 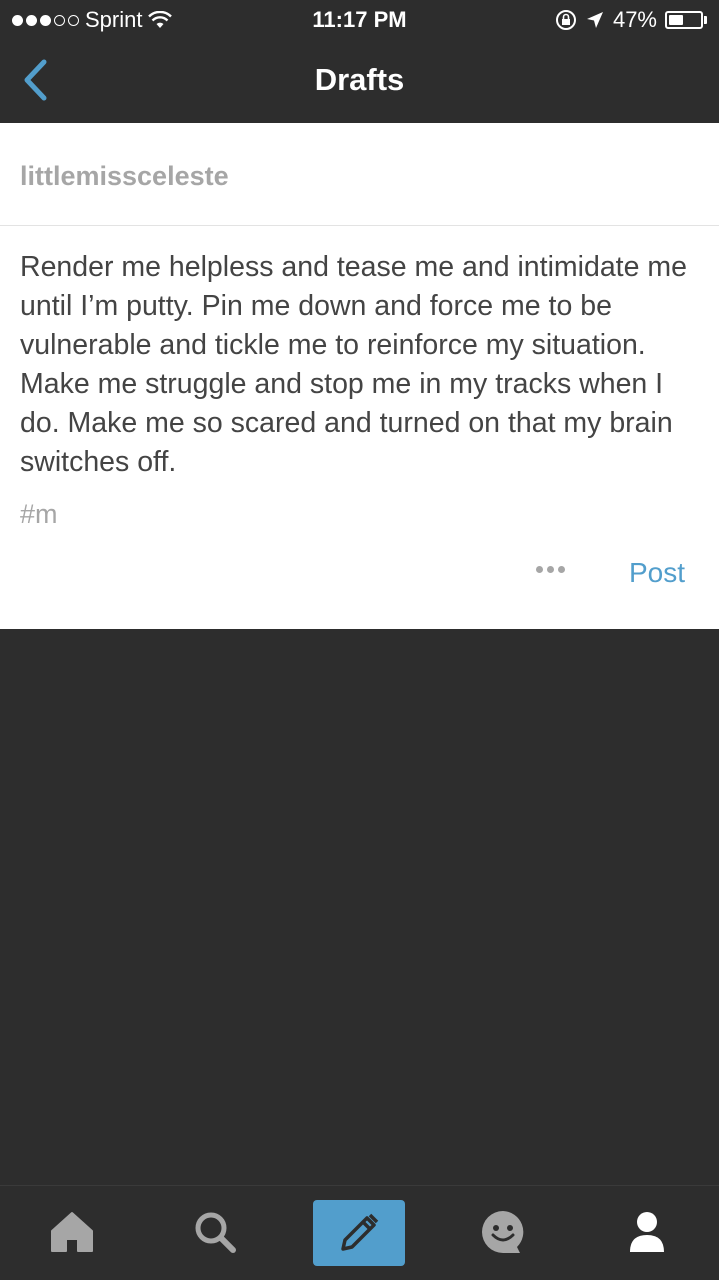 I want to click on tab-account, so click(x=647, y=1232).